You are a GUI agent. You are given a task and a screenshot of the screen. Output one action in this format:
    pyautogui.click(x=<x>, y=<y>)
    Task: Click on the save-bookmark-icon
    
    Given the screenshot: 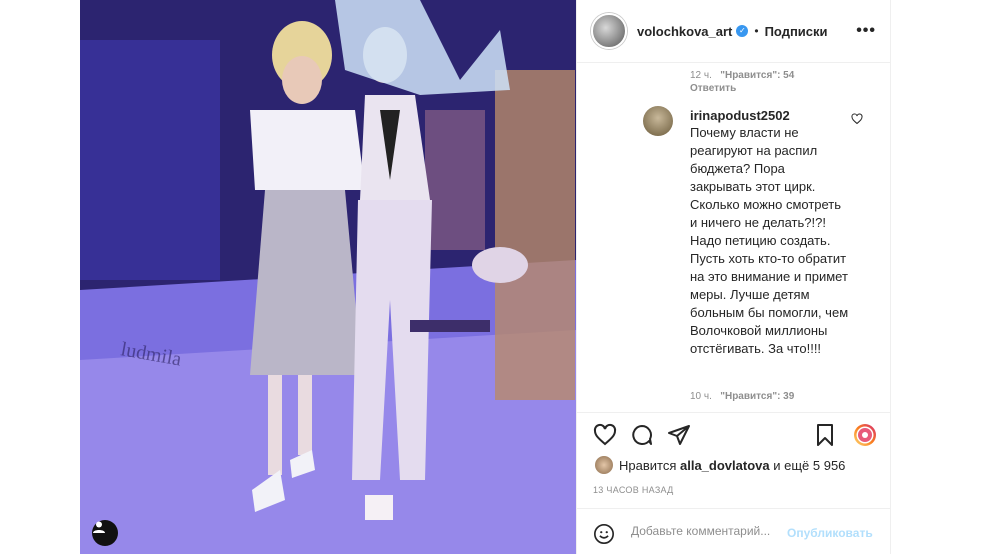 What is the action you would take?
    pyautogui.click(x=825, y=435)
    